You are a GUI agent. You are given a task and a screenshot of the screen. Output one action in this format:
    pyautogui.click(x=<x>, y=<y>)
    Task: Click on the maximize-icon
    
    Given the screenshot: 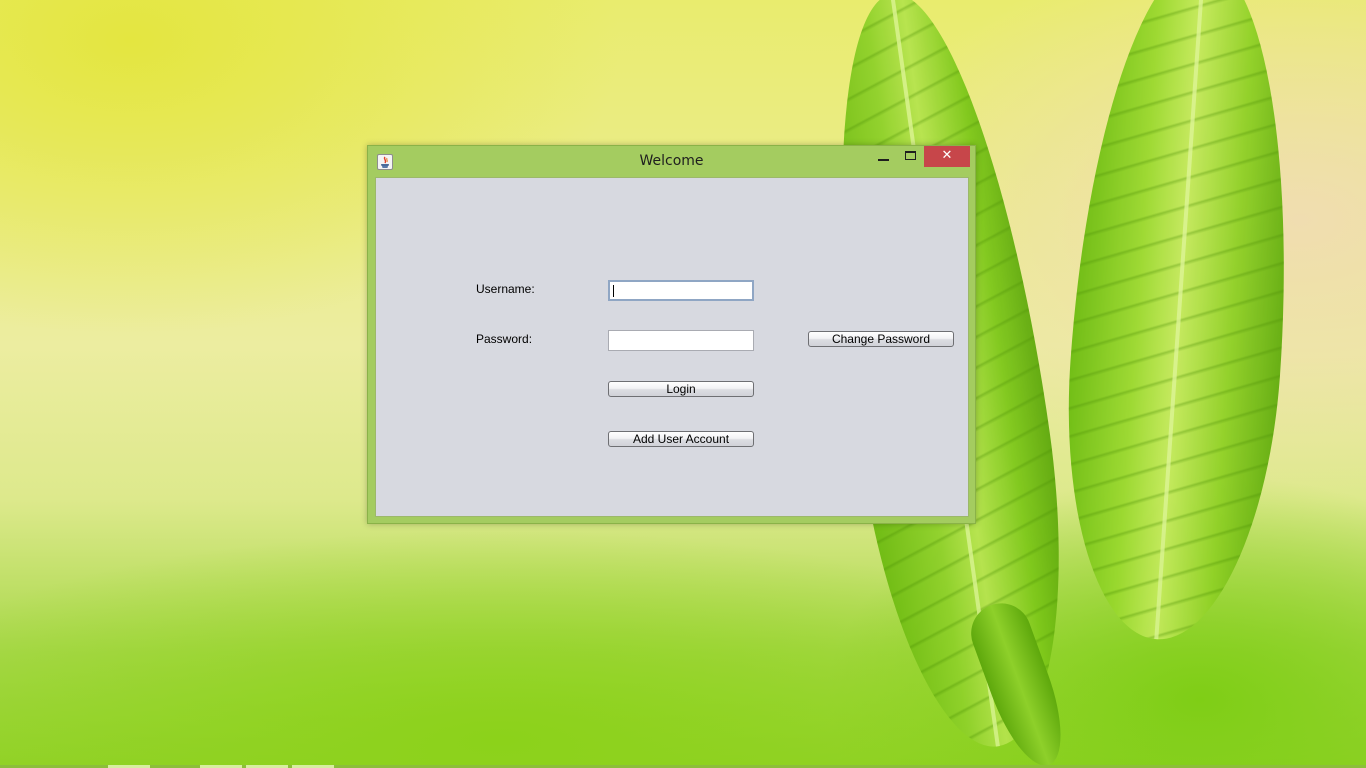 What is the action you would take?
    pyautogui.click(x=910, y=155)
    